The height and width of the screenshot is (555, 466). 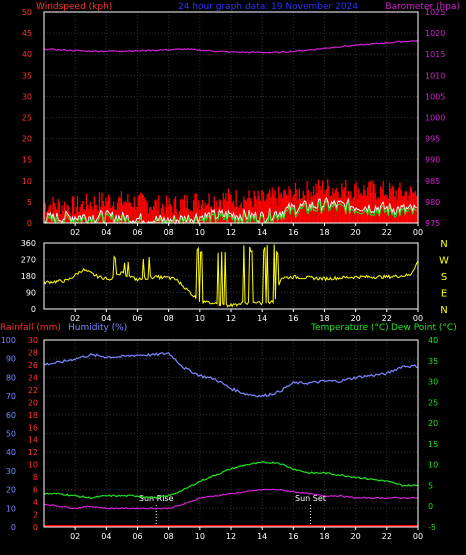 What do you see at coordinates (435, 54) in the screenshot?
I see `barometer-tick-label: 1015` at bounding box center [435, 54].